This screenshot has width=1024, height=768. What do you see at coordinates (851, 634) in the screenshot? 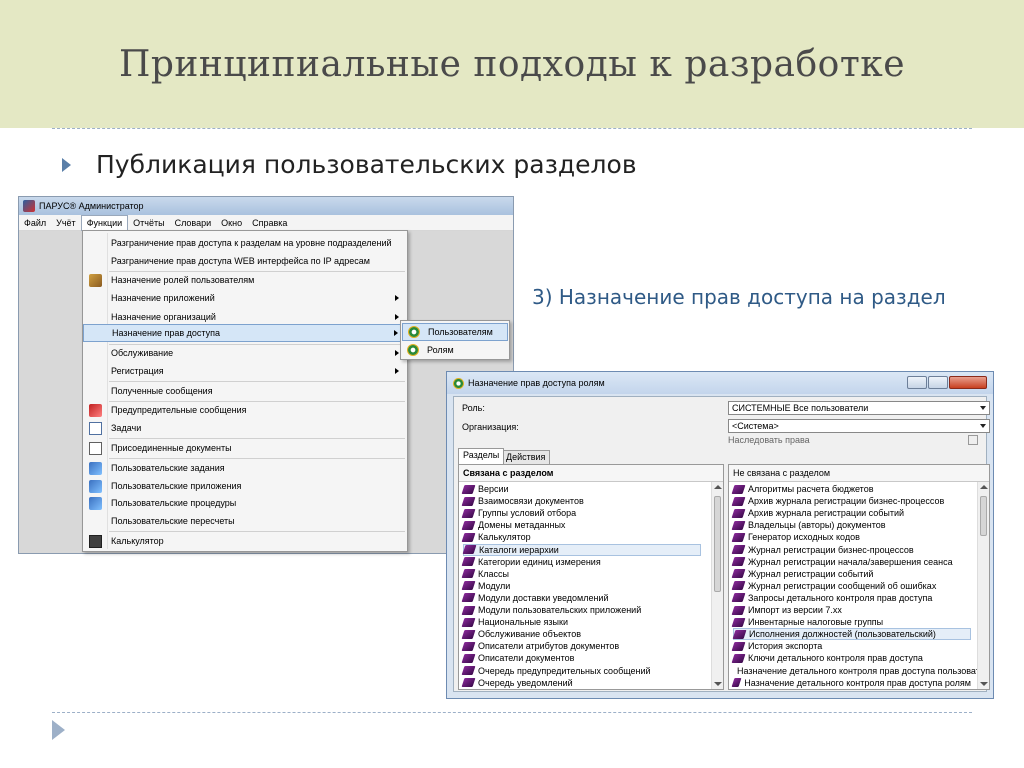
I see `list-item: Исполнения должностей (пользовательский)` at bounding box center [851, 634].